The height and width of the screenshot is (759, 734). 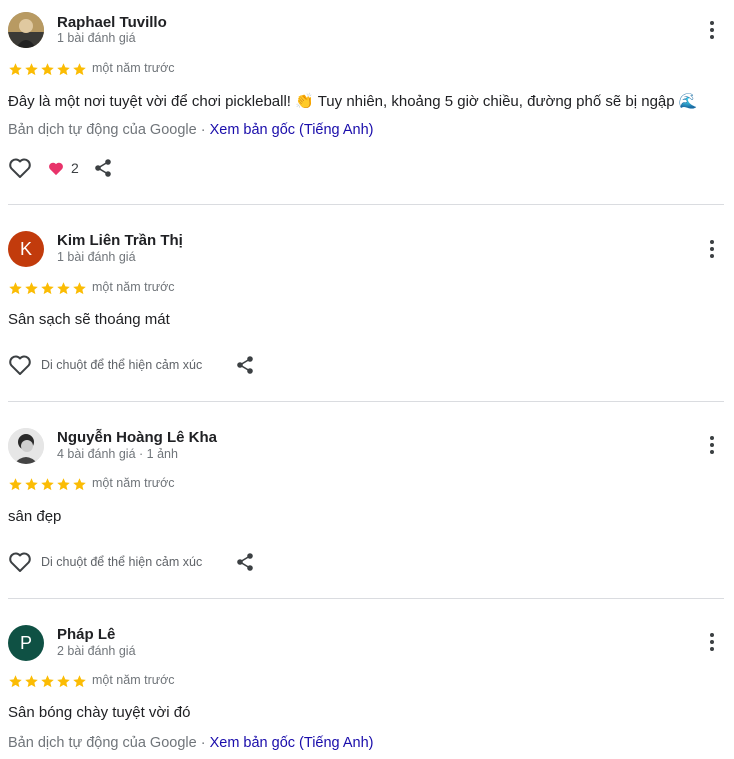 What do you see at coordinates (99, 712) in the screenshot?
I see `review-text: Sân bóng chày tuyệt vời đó` at bounding box center [99, 712].